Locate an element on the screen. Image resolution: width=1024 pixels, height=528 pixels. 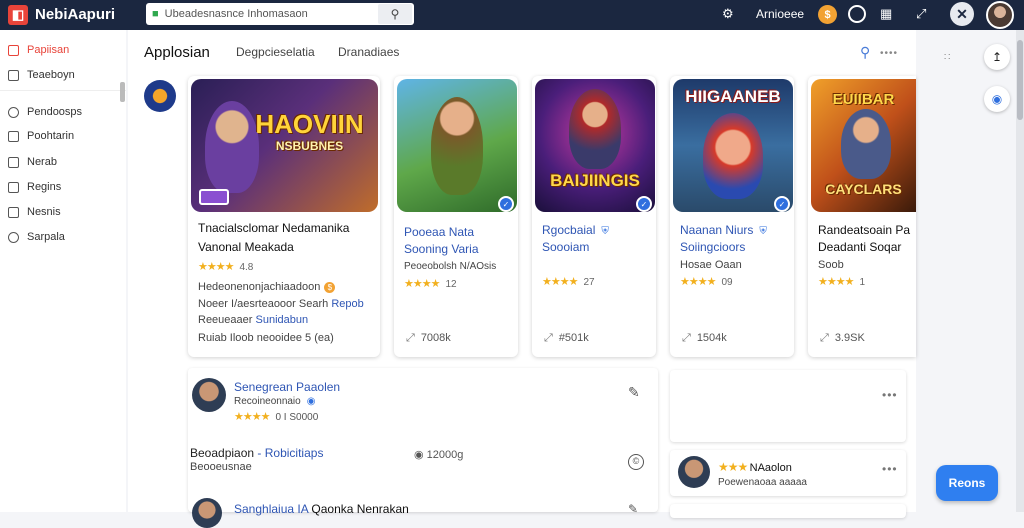
grid-icon: ∷ is located at coordinates (947, 57).